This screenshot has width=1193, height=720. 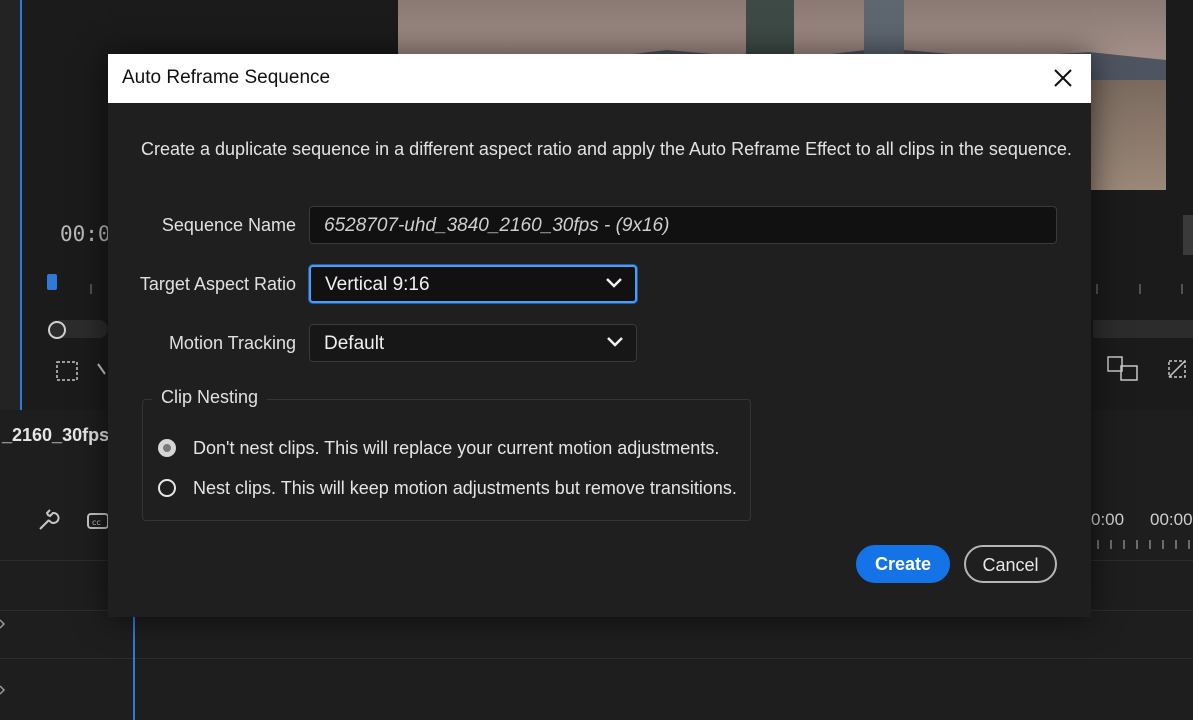 What do you see at coordinates (167, 488) in the screenshot?
I see `radio-button-nest` at bounding box center [167, 488].